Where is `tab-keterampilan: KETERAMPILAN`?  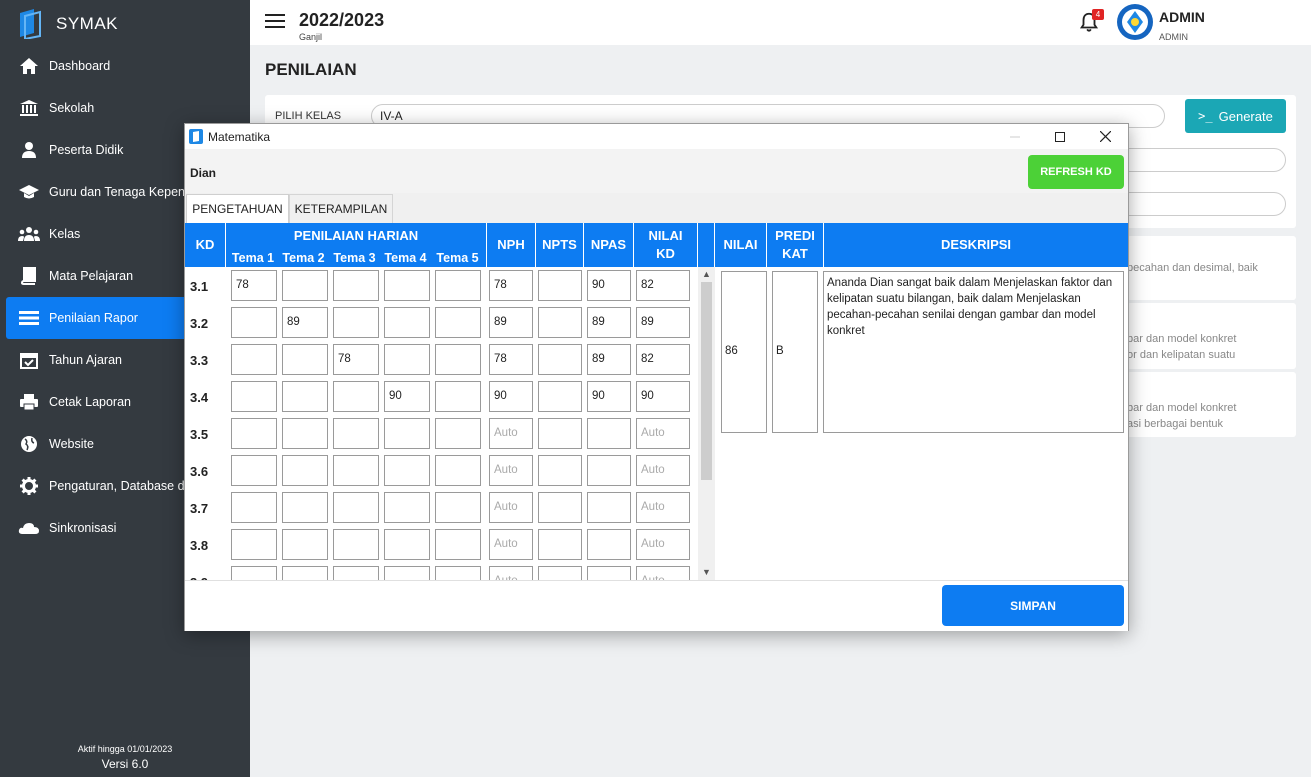
tab-keterampilan: KETERAMPILAN is located at coordinates (341, 208).